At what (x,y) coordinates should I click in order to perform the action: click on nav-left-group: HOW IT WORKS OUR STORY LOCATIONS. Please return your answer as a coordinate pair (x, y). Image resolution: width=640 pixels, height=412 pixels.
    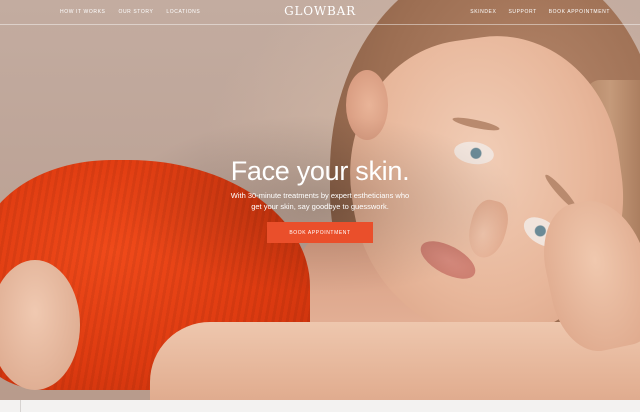
    Looking at the image, I should click on (136, 12).